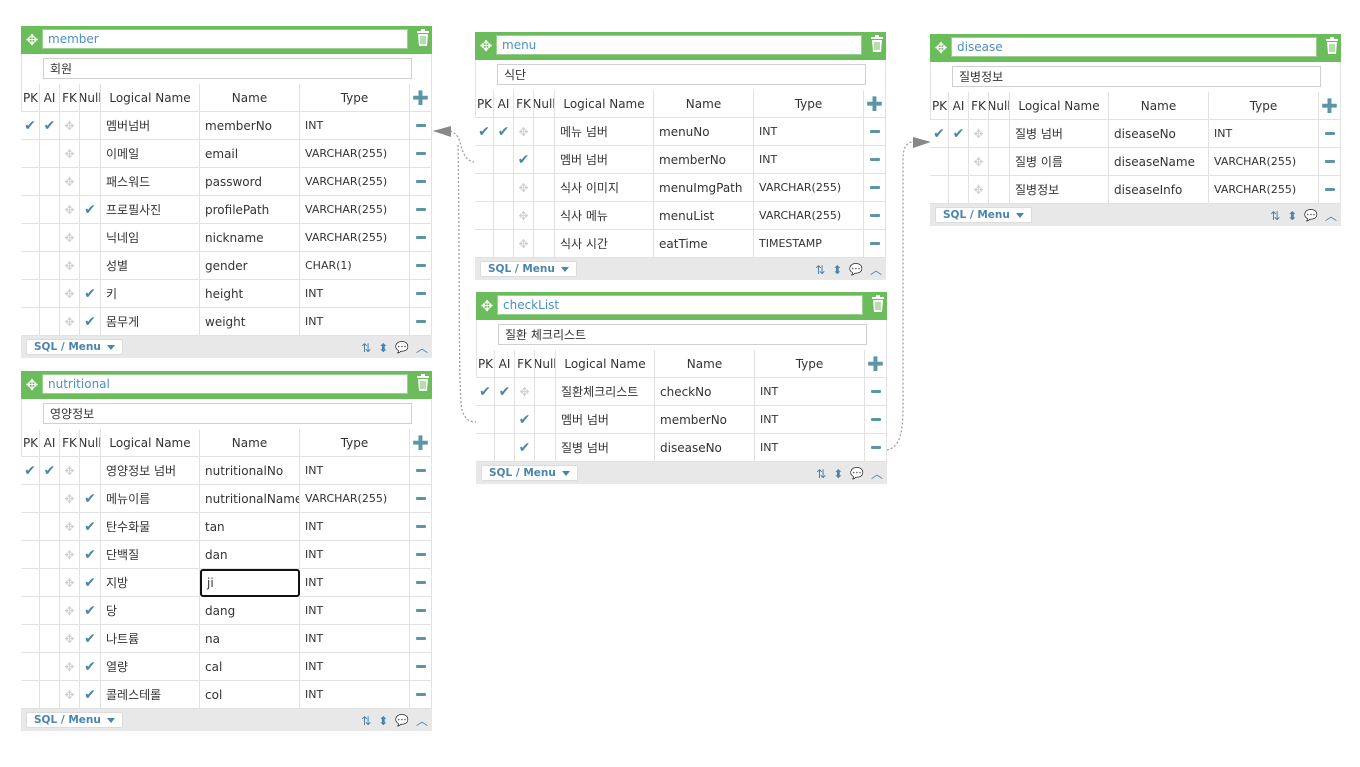 This screenshot has height=767, width=1360. I want to click on logical-name-cell: 성별, so click(150, 266).